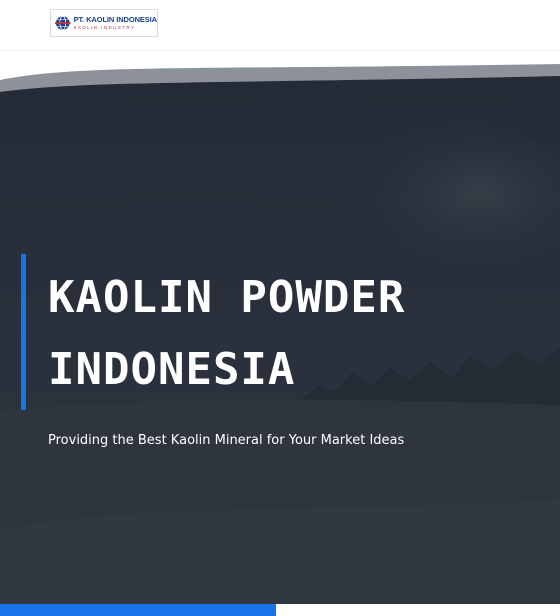  What do you see at coordinates (104, 27) in the screenshot?
I see `logo-subtitle: KAOLIN INDUSTRY` at bounding box center [104, 27].